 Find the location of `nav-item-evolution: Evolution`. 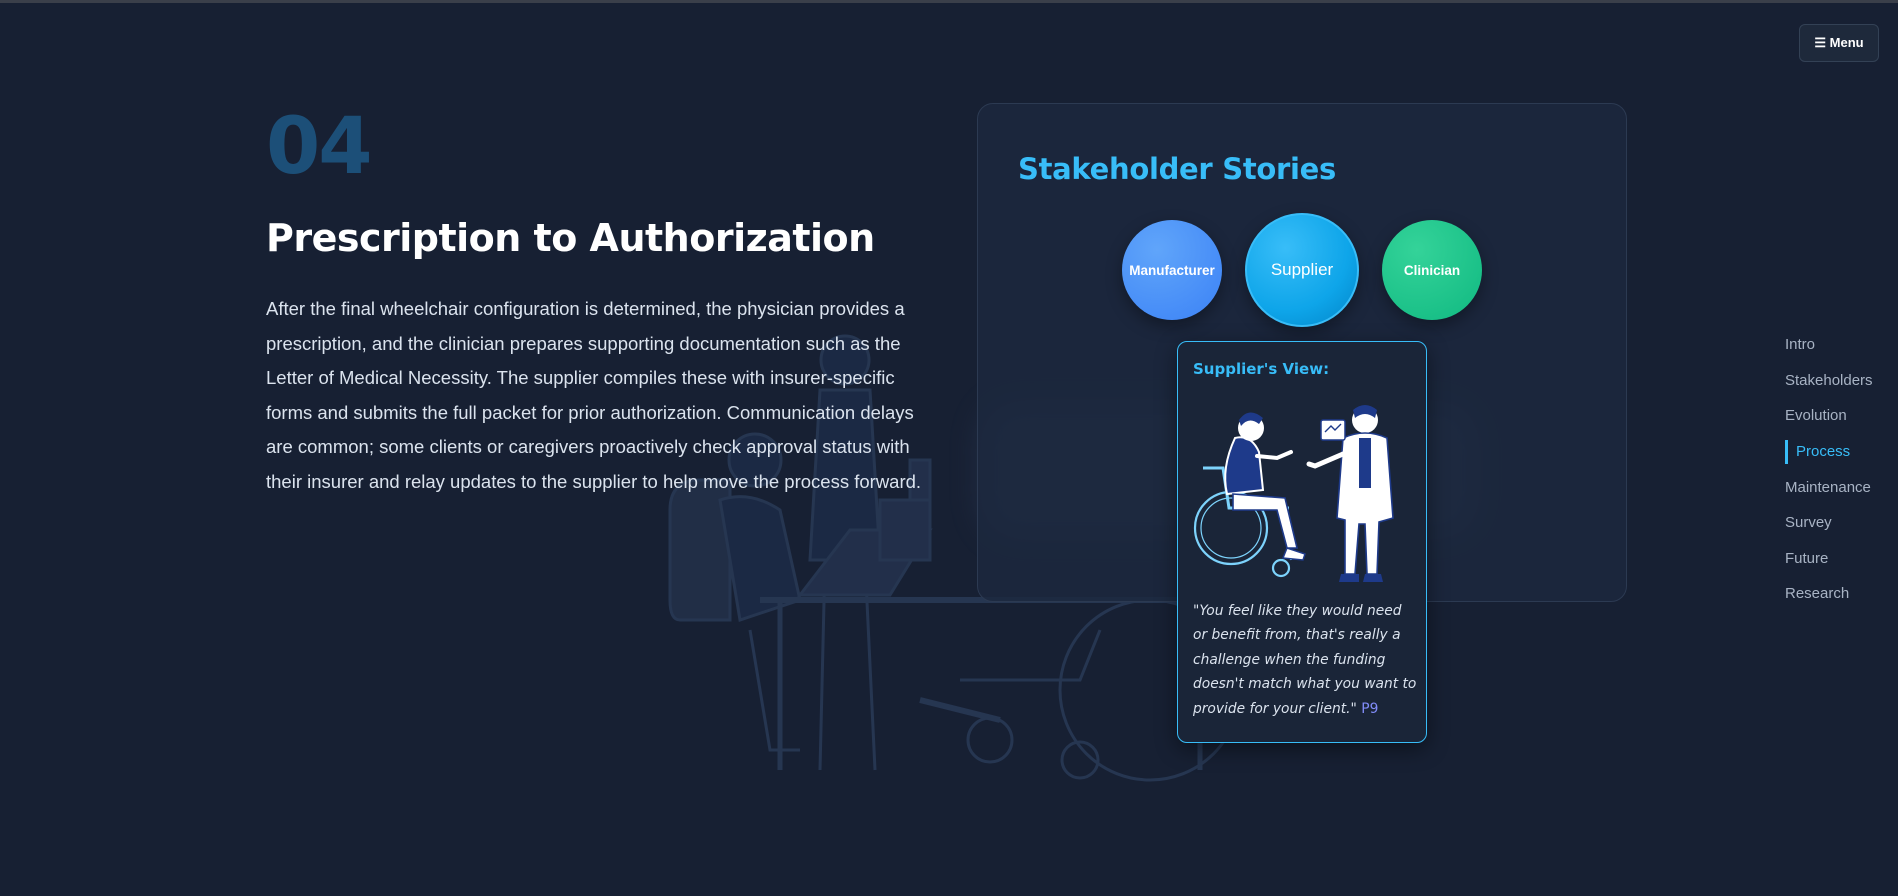

nav-item-evolution: Evolution is located at coordinates (1829, 416).